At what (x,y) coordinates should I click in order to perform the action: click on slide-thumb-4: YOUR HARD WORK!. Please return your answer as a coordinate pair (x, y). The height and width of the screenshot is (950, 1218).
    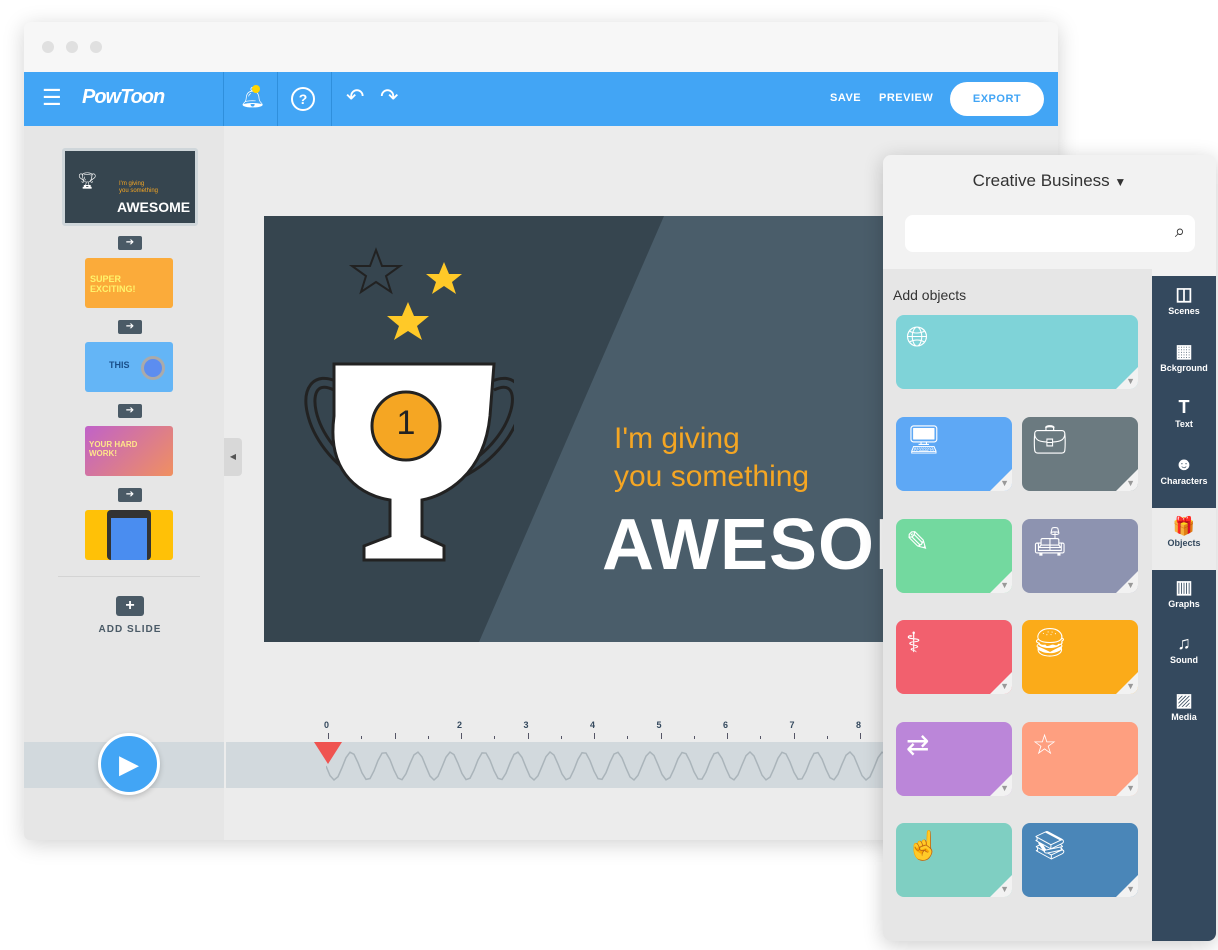
    Looking at the image, I should click on (129, 451).